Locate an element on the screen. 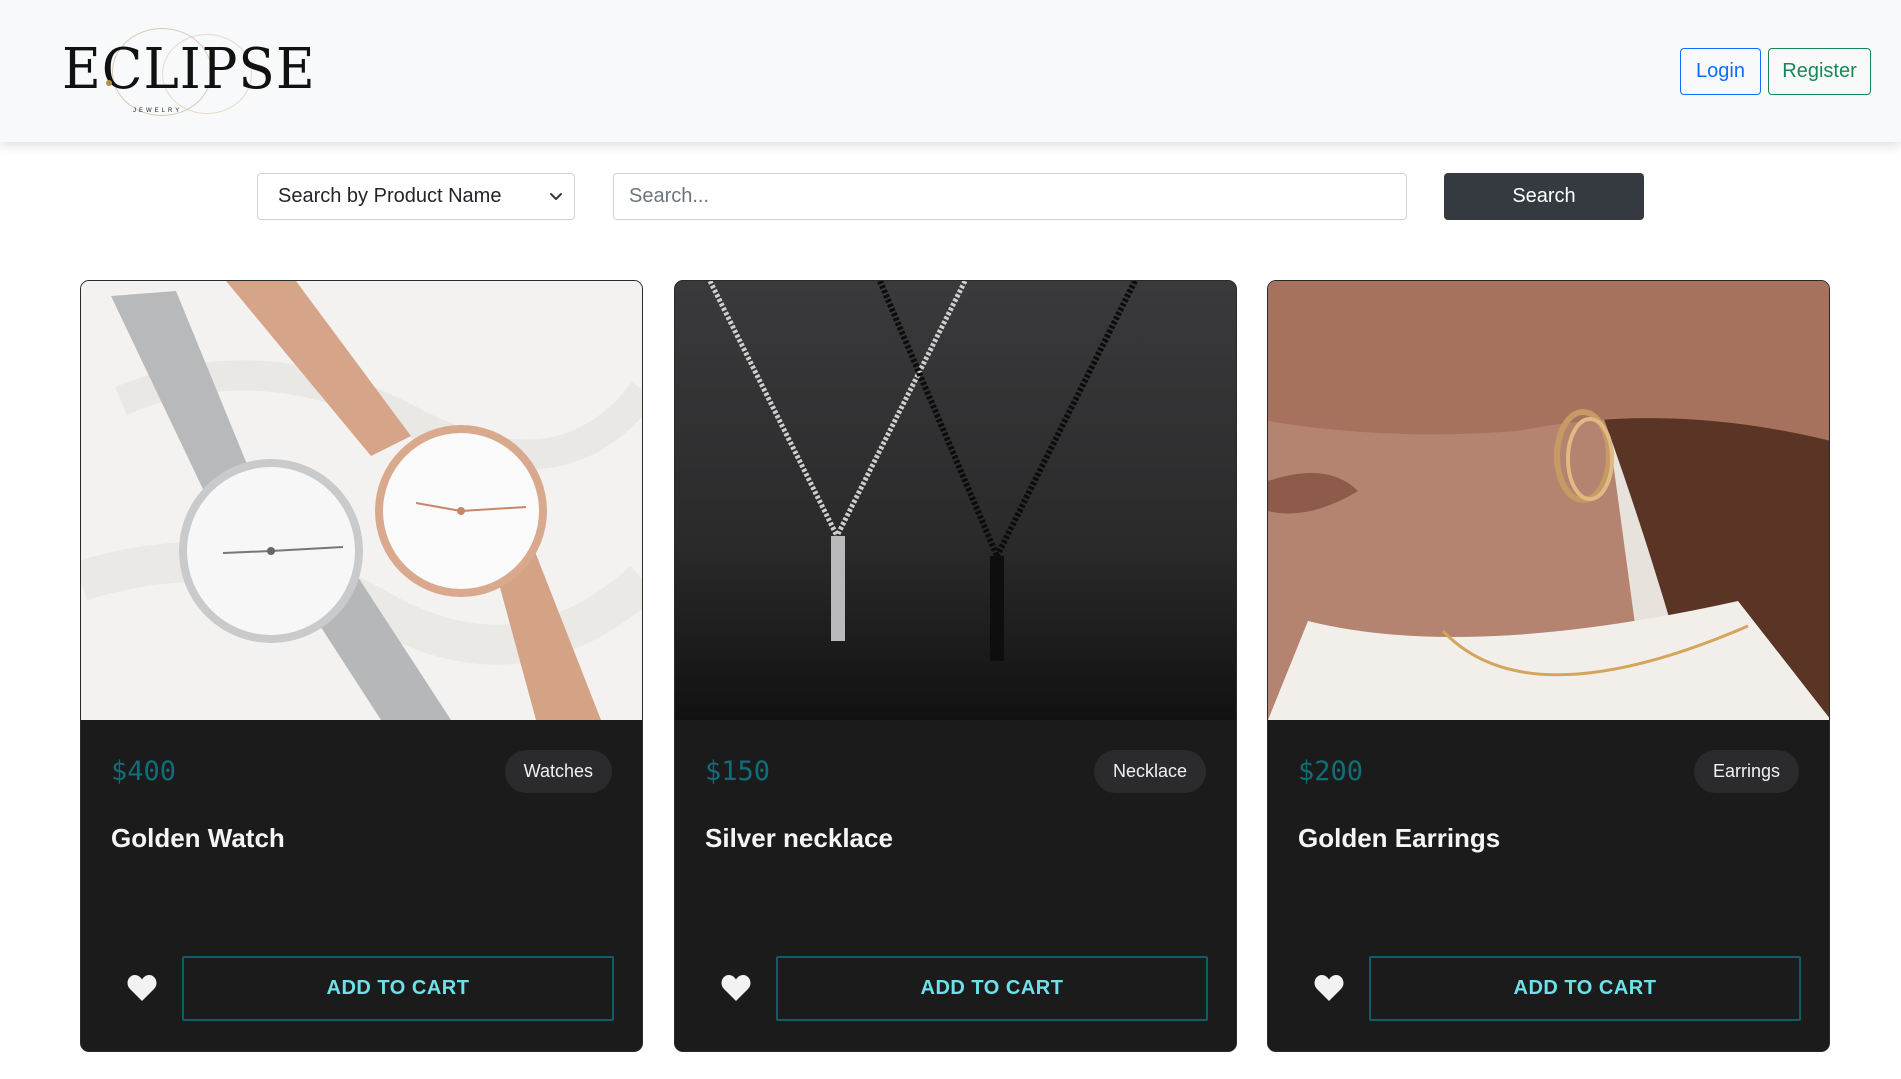 This screenshot has width=1901, height=1079. search-mode-select: Search by Product Name is located at coordinates (416, 196).